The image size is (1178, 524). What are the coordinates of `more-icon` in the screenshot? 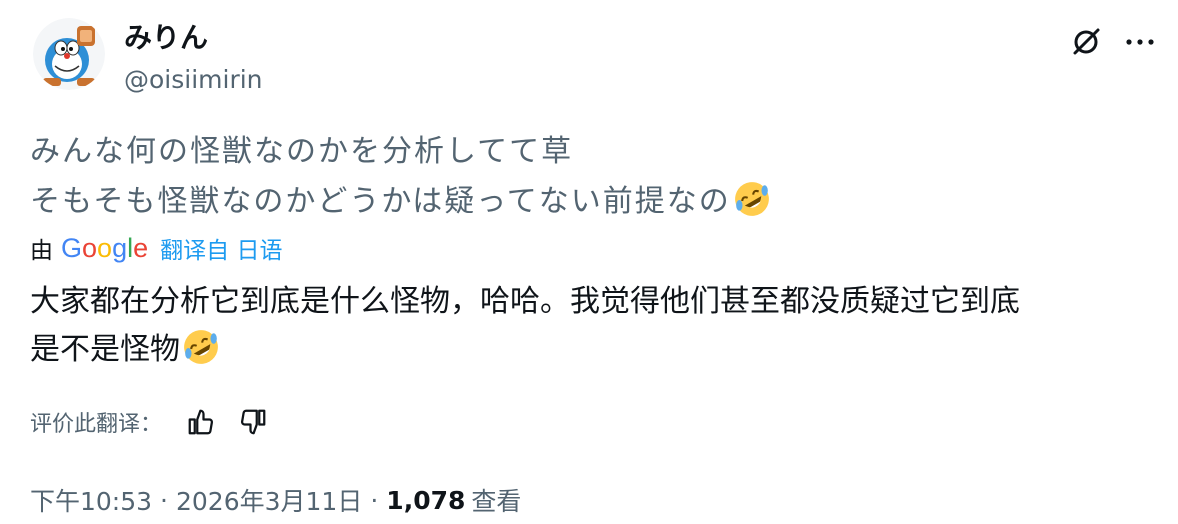 It's located at (1140, 42).